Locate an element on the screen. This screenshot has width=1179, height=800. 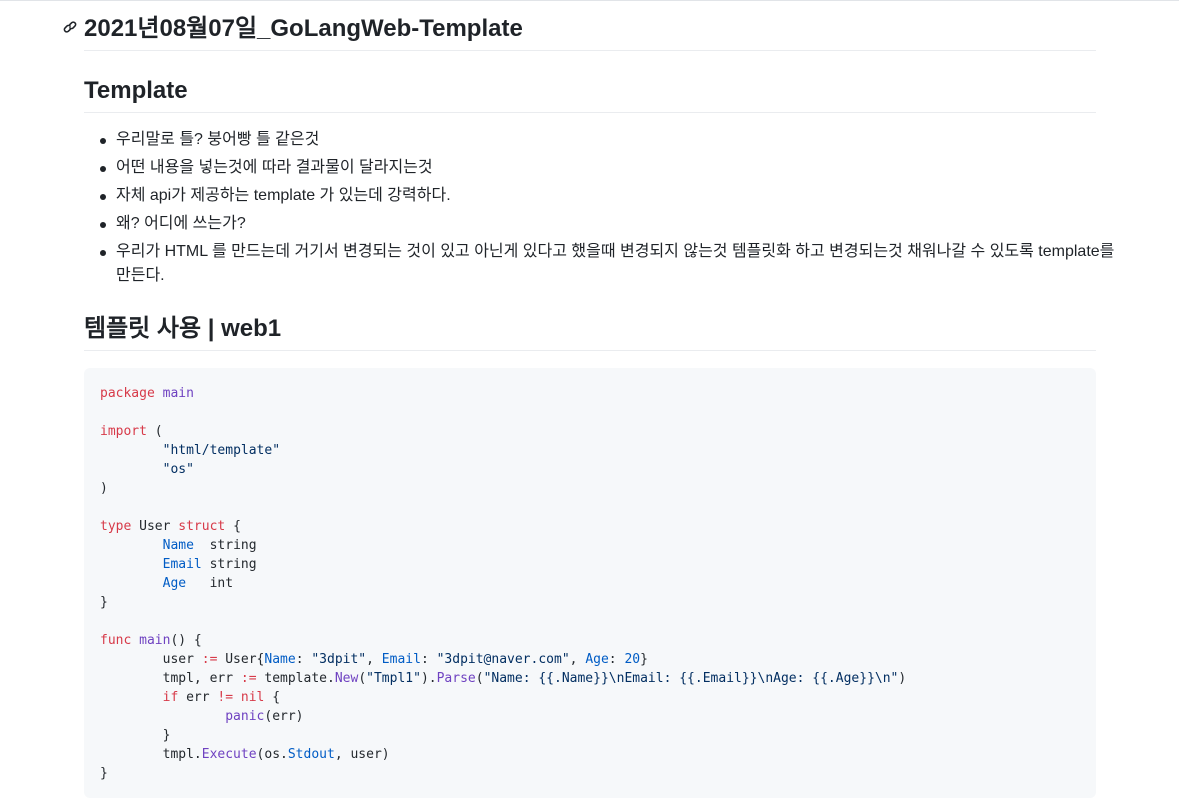
list-item-text: 왜? 어디에 쓰는가? is located at coordinates (181, 223).